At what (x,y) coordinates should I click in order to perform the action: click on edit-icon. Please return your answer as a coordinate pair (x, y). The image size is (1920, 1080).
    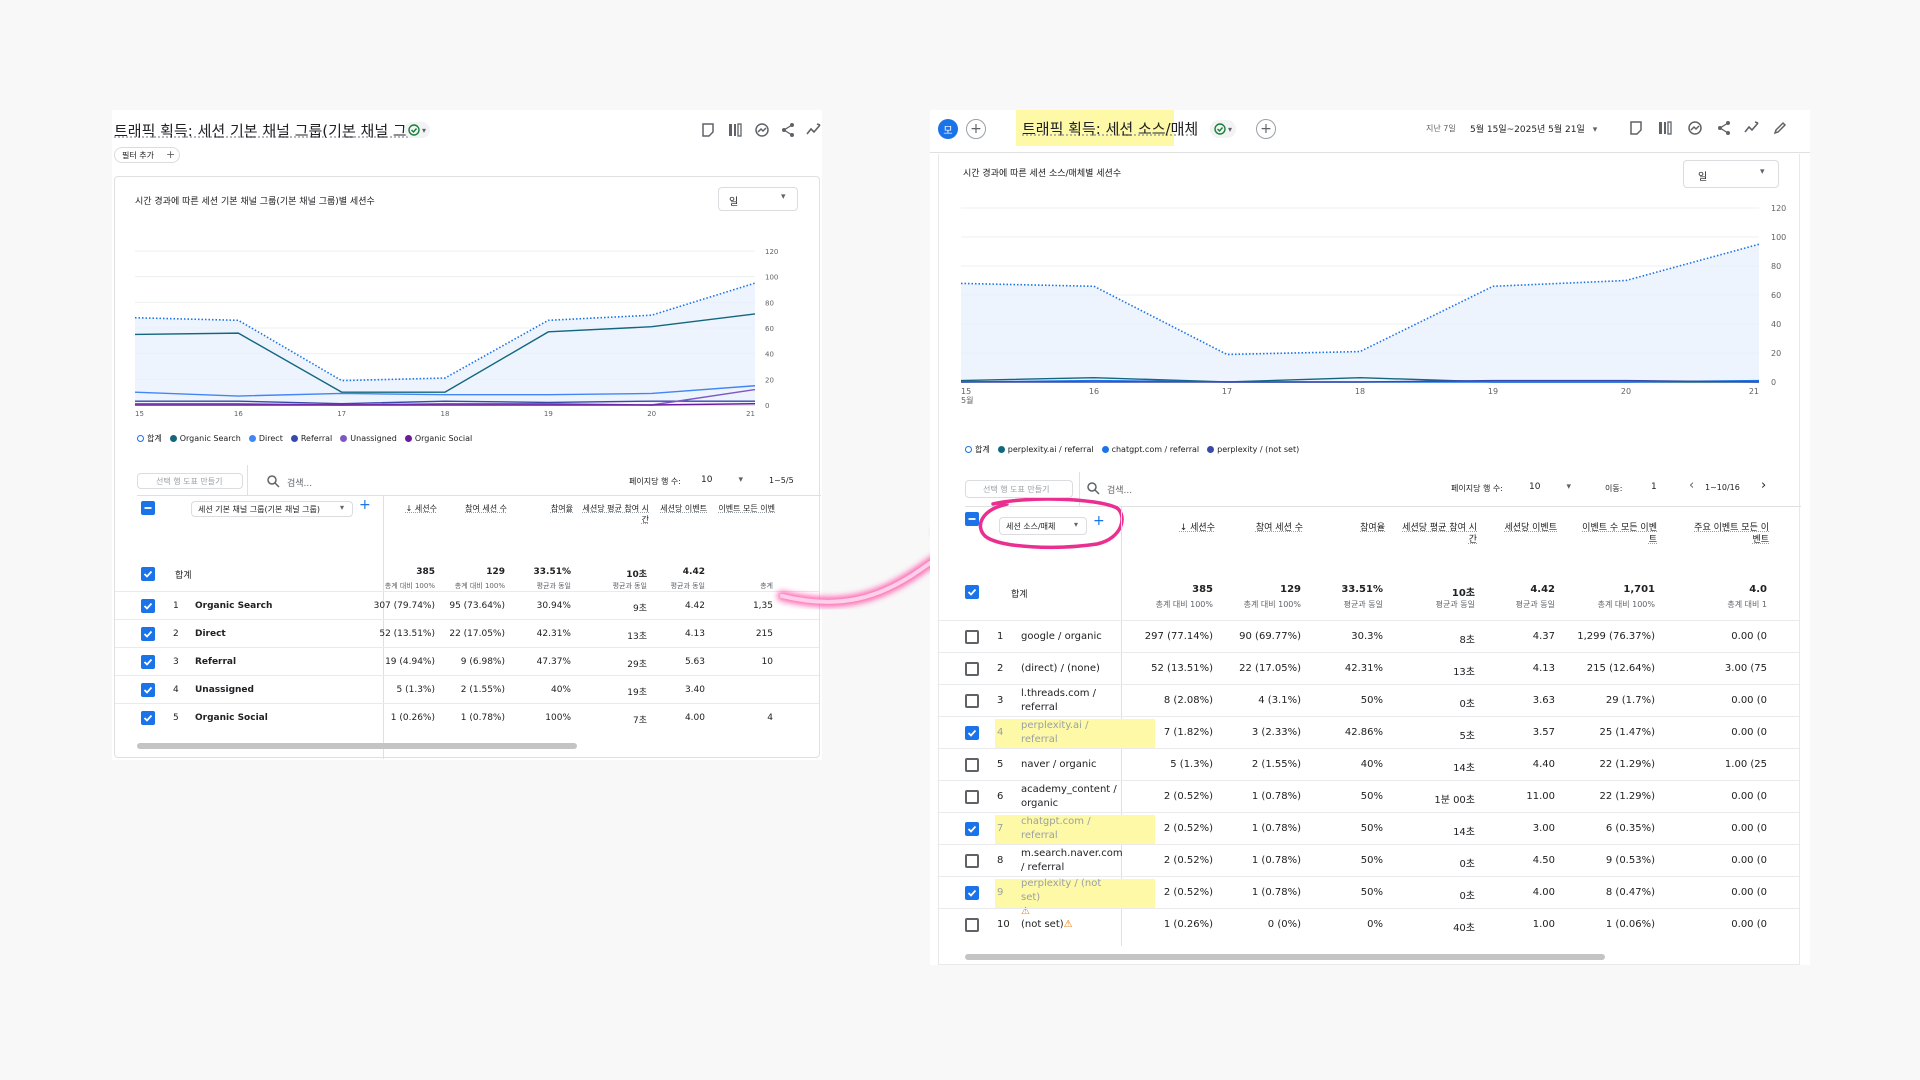
    Looking at the image, I should click on (1780, 128).